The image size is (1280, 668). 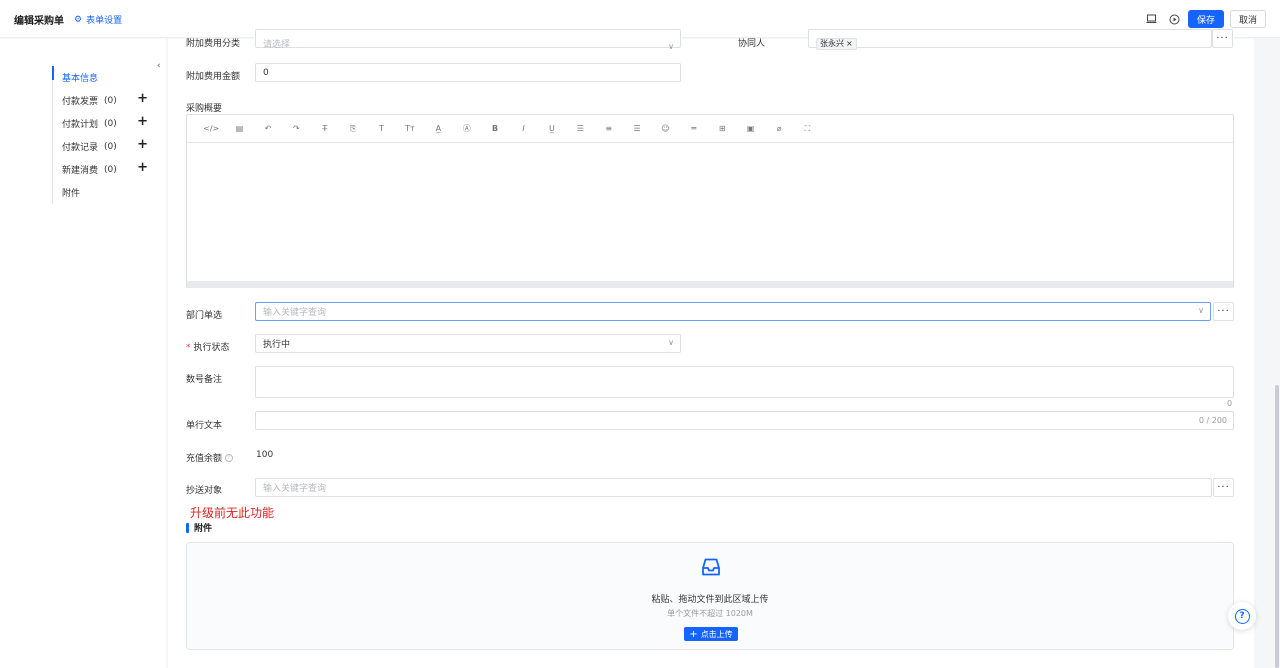 I want to click on sidebar-item: 新建消费 (0) +, so click(x=106, y=169).